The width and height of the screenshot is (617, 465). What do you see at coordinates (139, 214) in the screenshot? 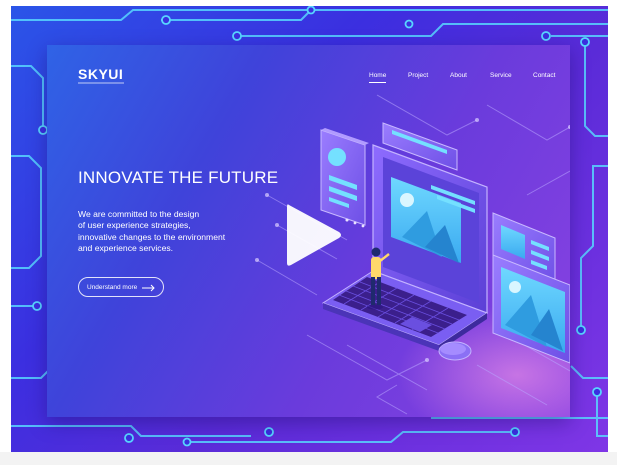
I see `hero-description-line: We are committed to the design` at bounding box center [139, 214].